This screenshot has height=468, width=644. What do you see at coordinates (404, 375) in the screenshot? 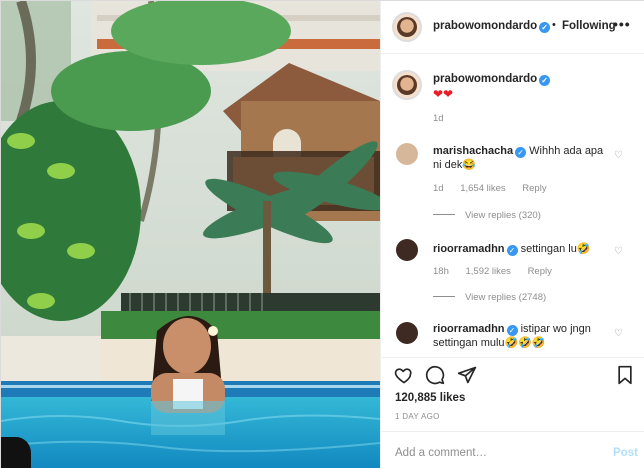
I see `heart-outline-icon` at bounding box center [404, 375].